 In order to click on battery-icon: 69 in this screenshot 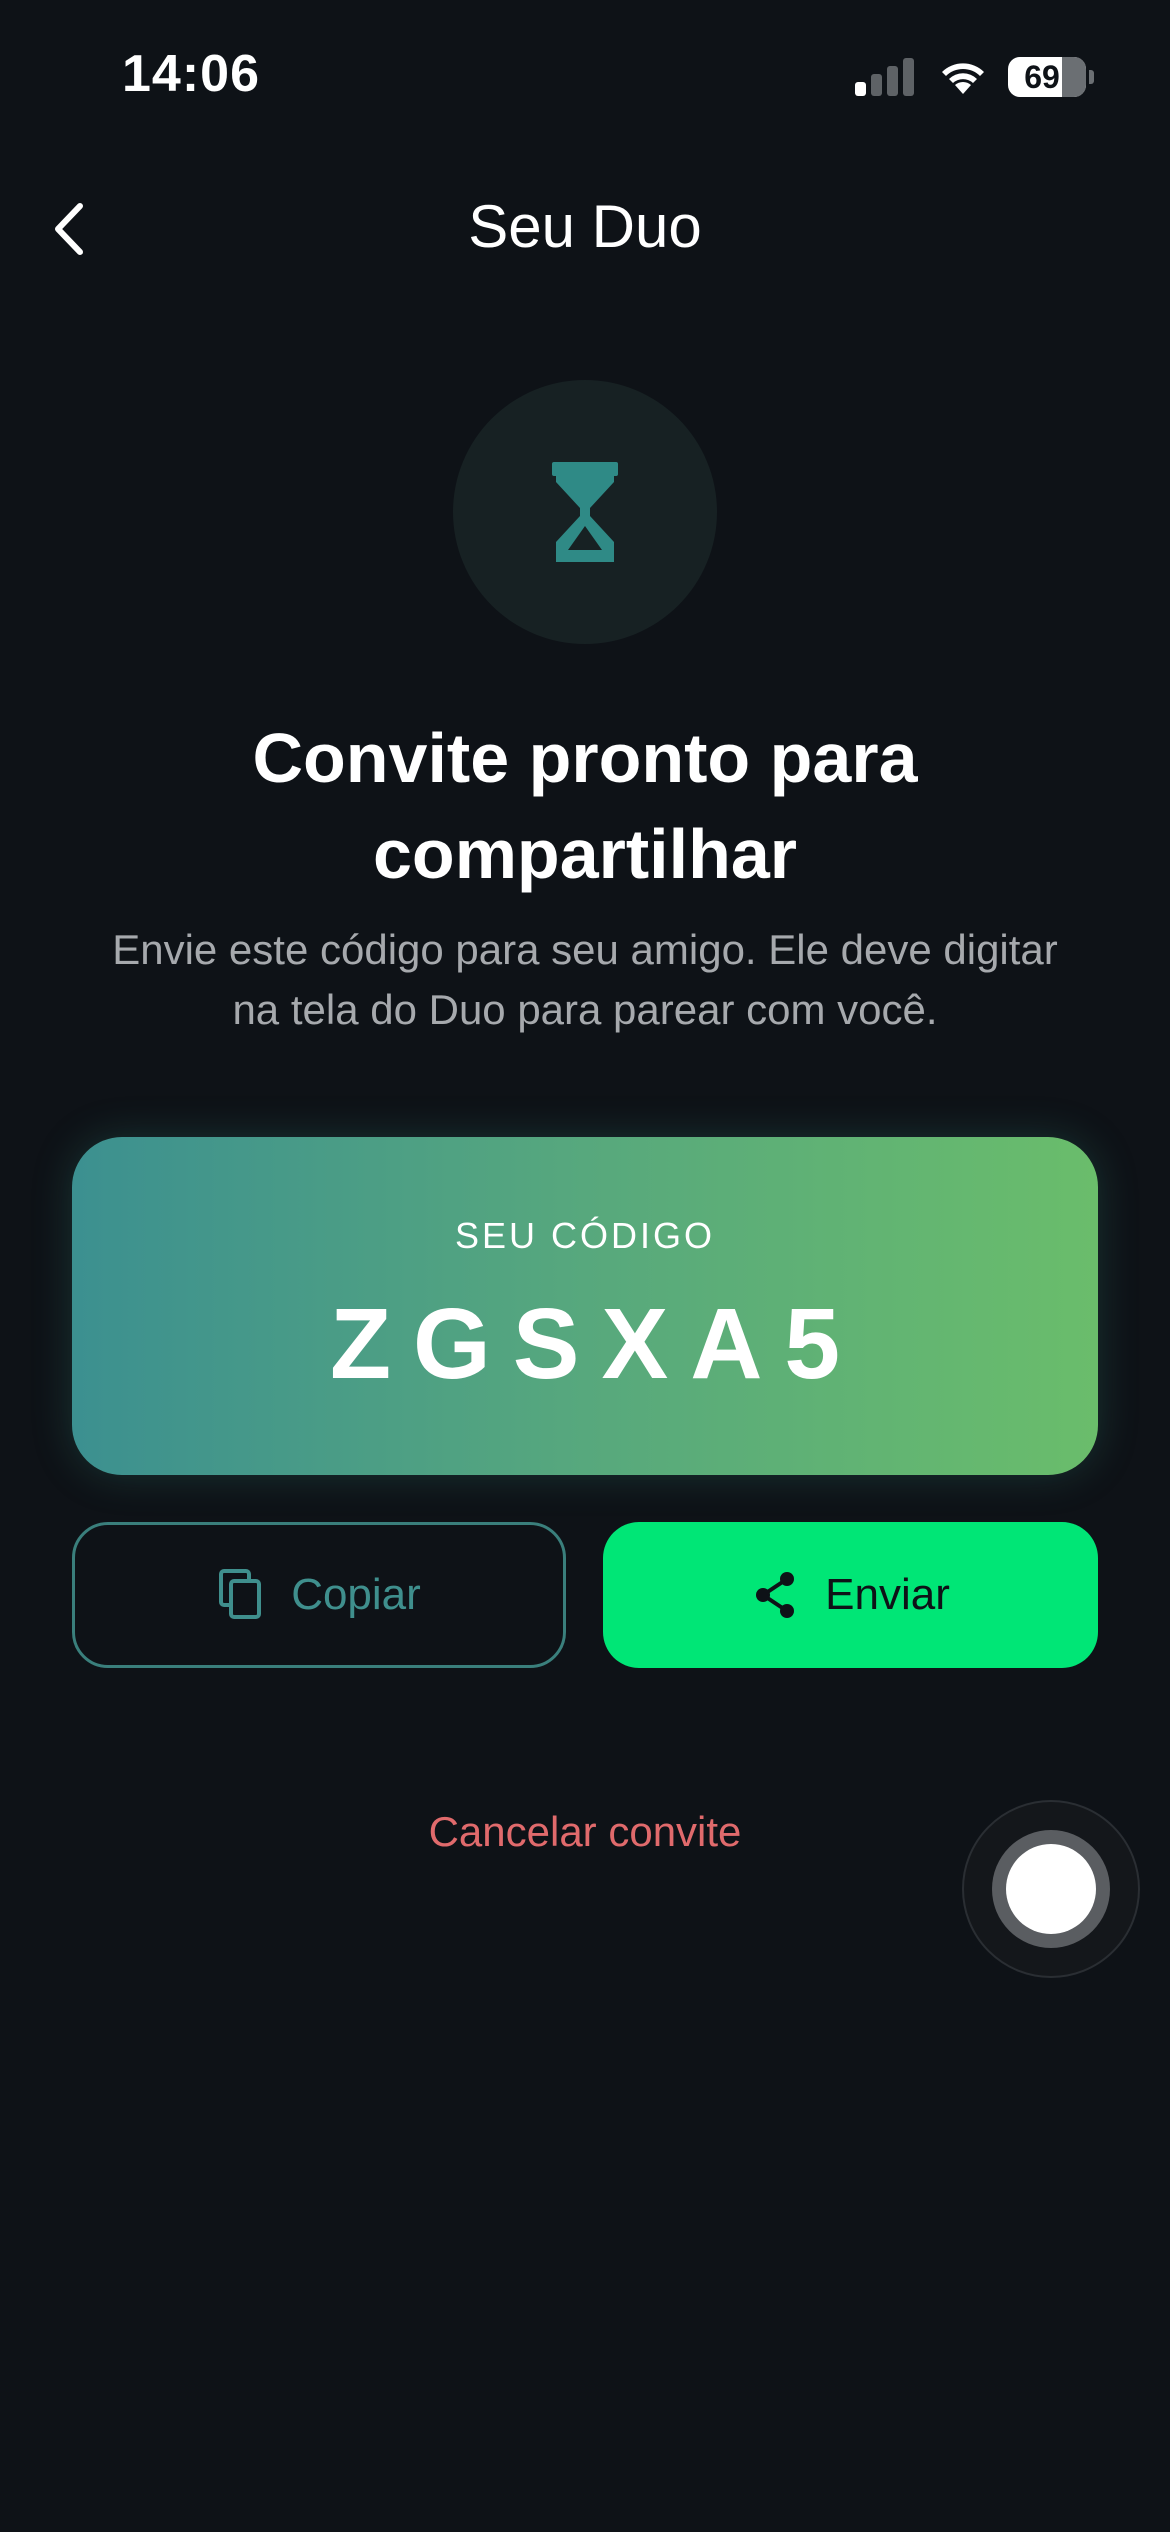, I will do `click(1047, 77)`.